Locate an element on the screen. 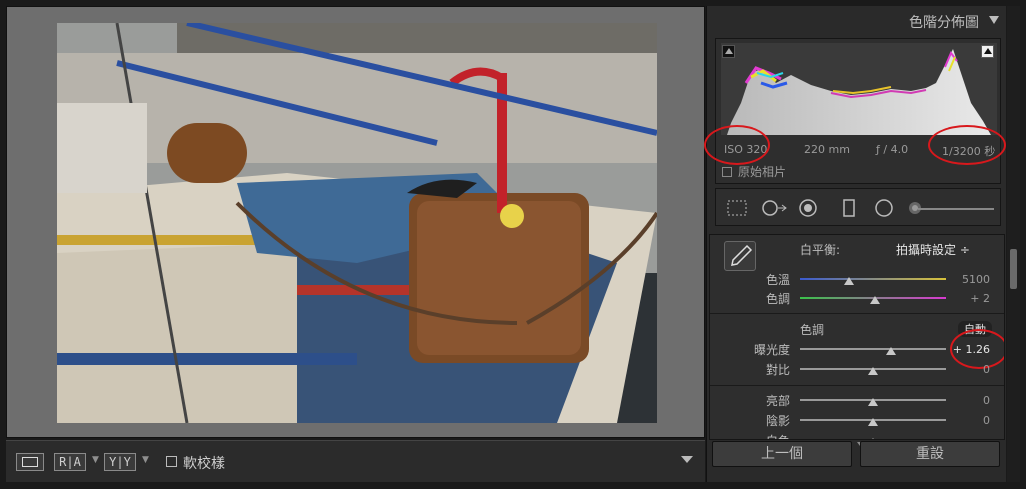 Image resolution: width=1026 pixels, height=489 pixels. tint-label: 色調 is located at coordinates (777, 299).